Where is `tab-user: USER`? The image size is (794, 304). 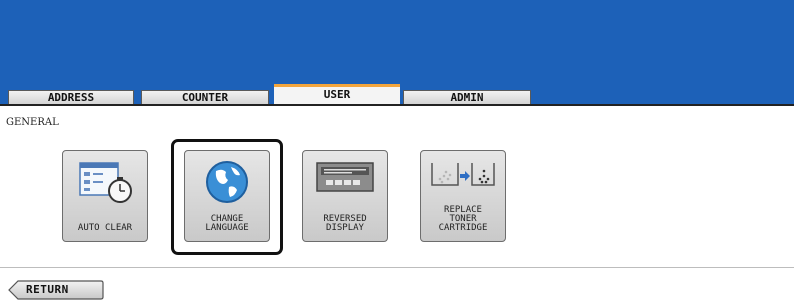 tab-user: USER is located at coordinates (337, 95).